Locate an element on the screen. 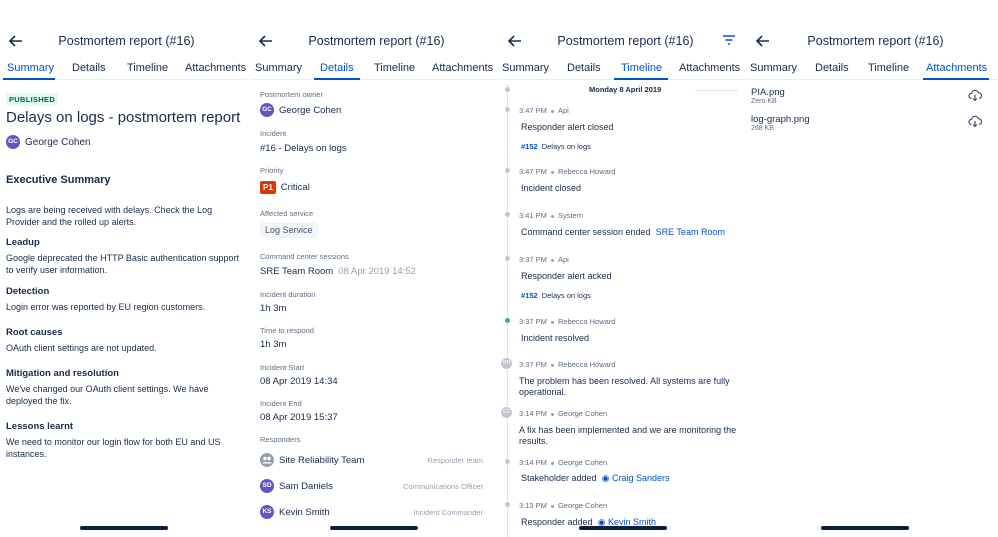 Image resolution: width=998 pixels, height=537 pixels. responder-row: KS Kevin Smith Incident Commander is located at coordinates (371, 512).